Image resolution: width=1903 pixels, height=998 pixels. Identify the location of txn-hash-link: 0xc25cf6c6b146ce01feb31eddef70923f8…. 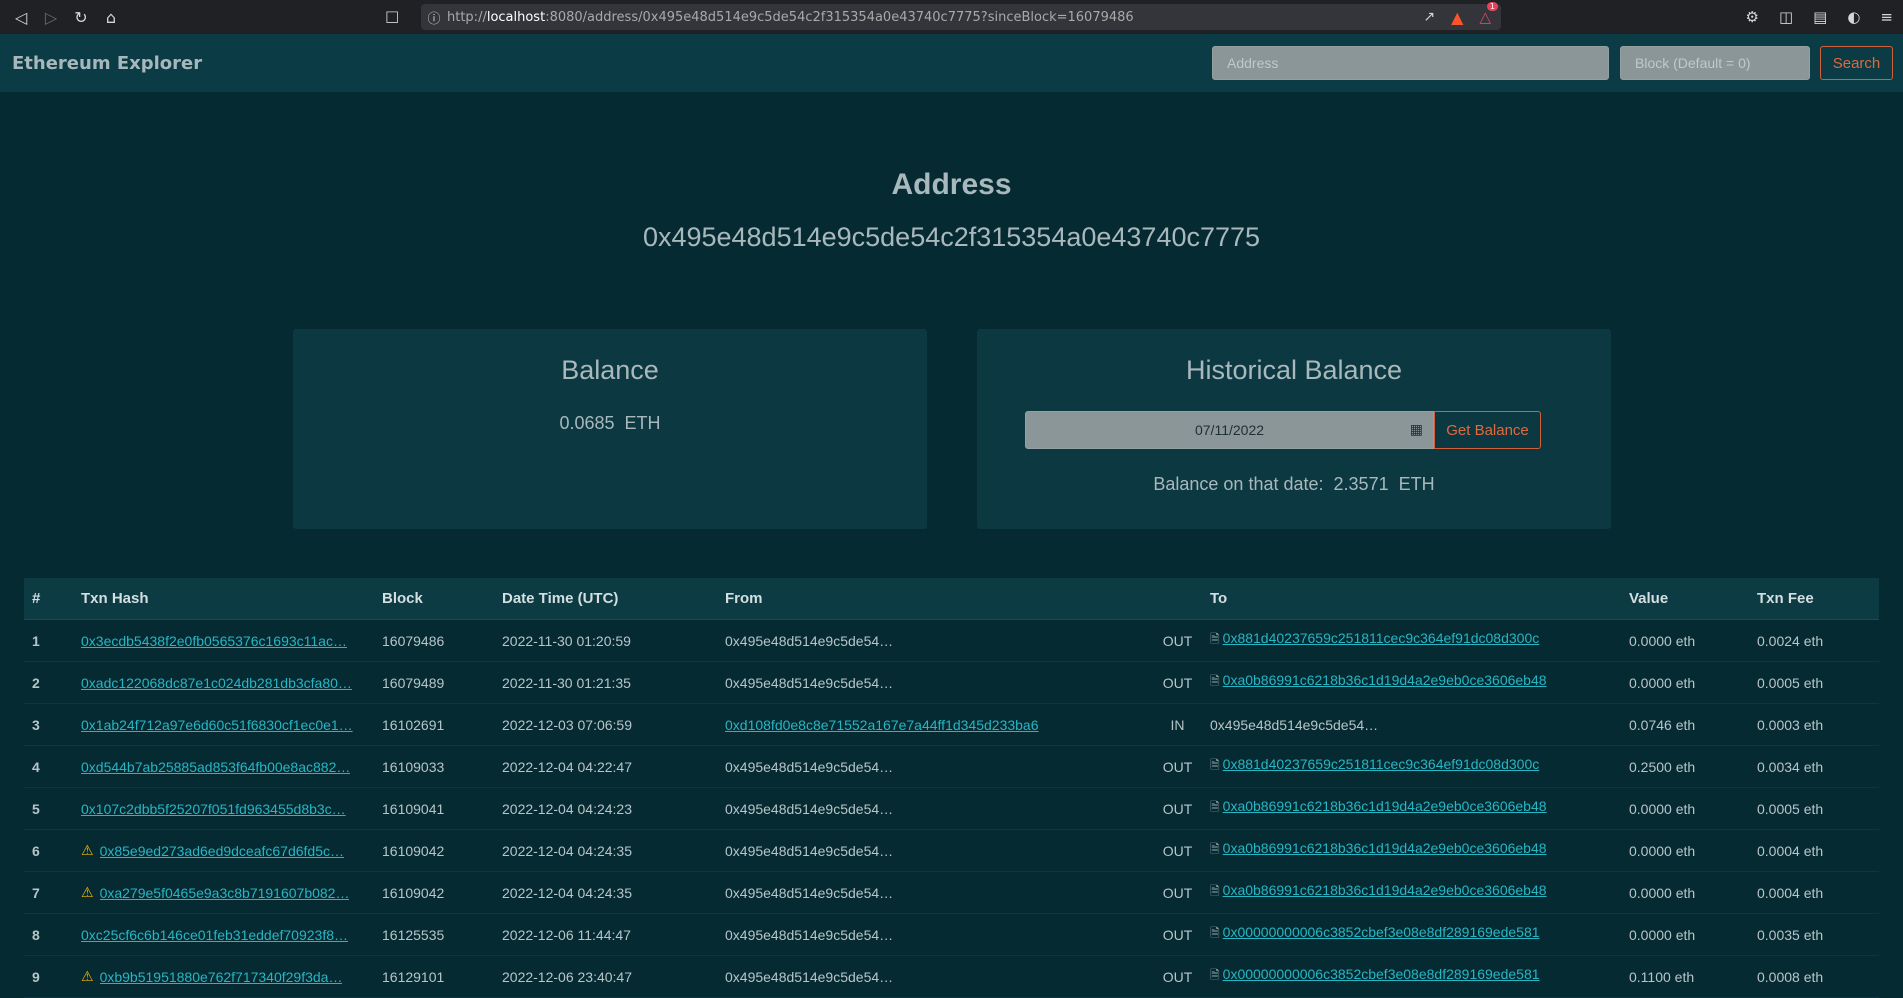
(214, 935).